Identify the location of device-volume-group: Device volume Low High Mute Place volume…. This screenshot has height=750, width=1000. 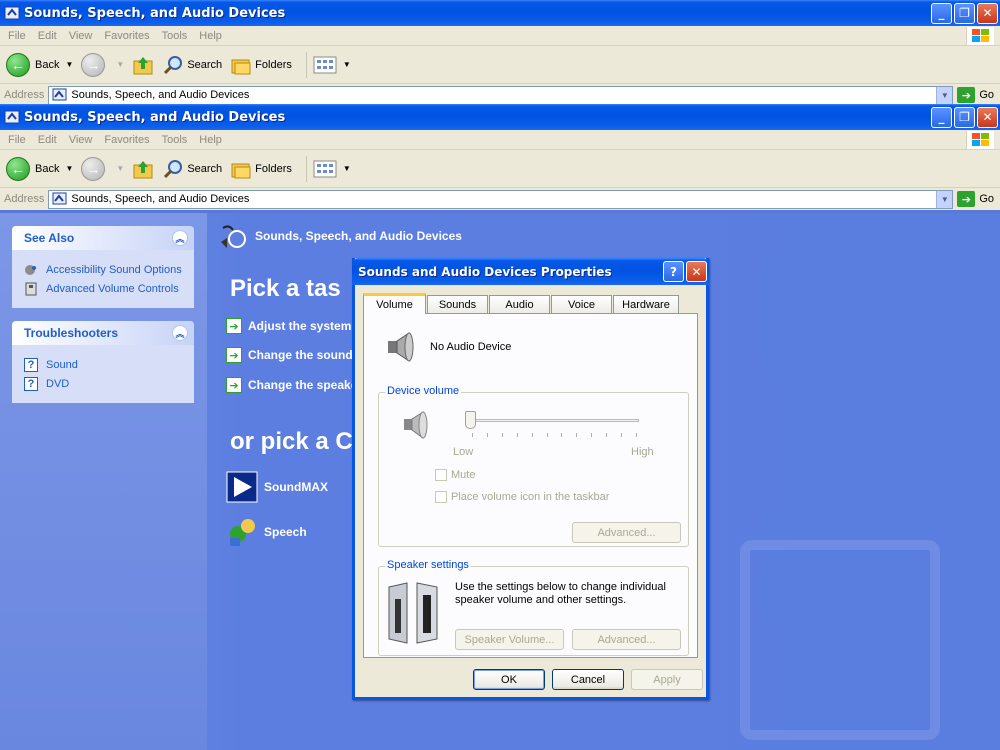
(533, 466).